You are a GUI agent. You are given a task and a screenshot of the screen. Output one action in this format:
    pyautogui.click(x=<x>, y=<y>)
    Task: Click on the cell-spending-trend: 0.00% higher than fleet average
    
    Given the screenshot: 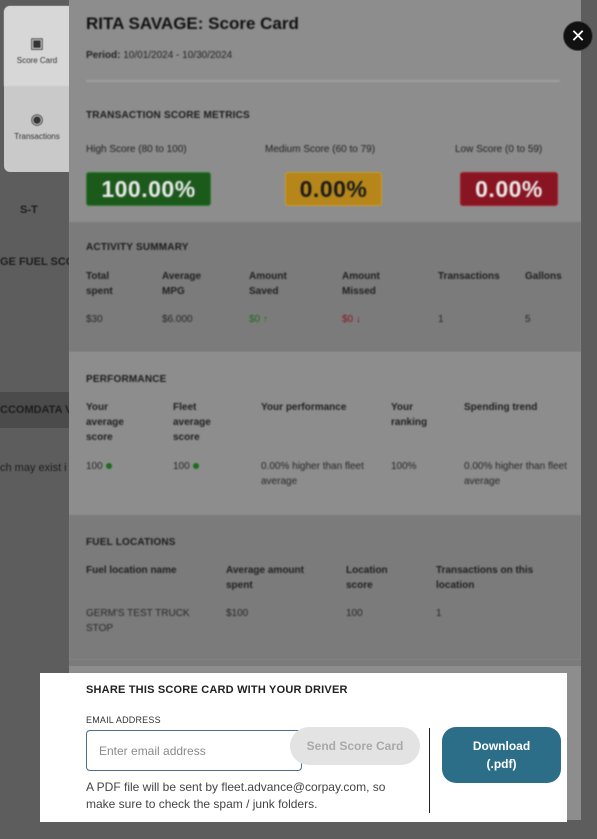 What is the action you would take?
    pyautogui.click(x=515, y=474)
    